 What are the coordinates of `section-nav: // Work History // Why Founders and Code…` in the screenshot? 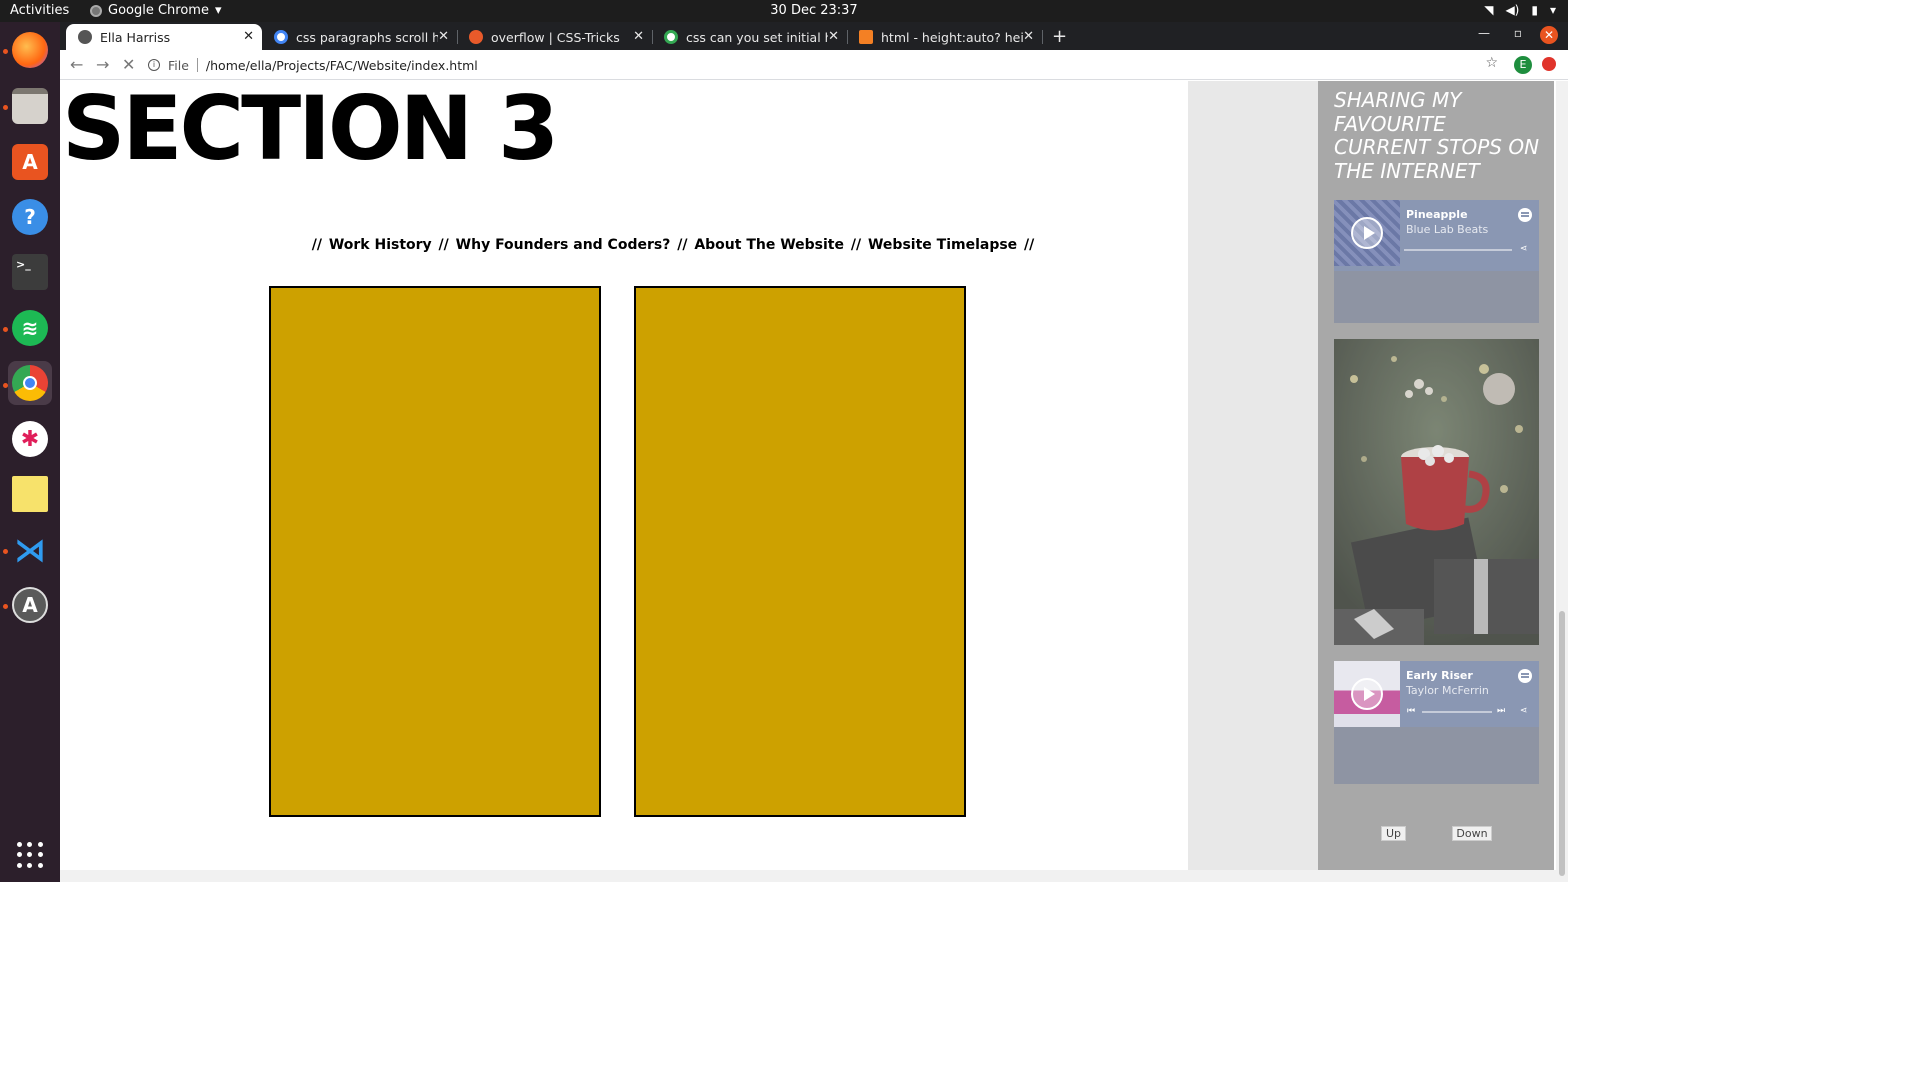 It's located at (673, 245).